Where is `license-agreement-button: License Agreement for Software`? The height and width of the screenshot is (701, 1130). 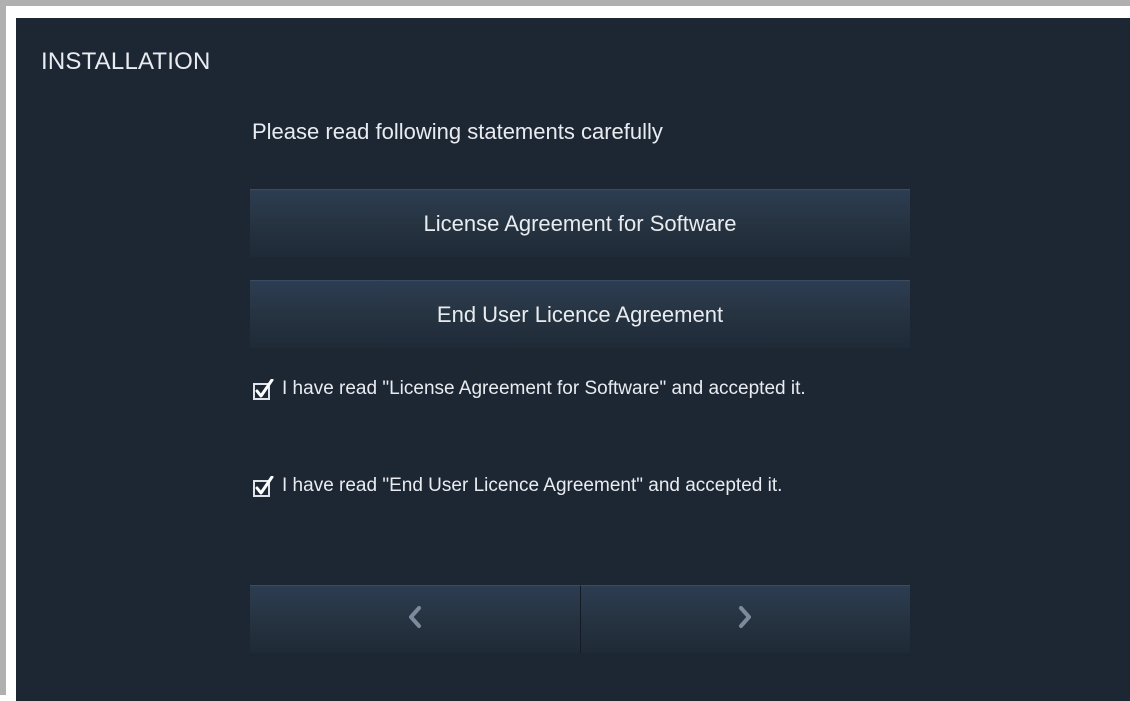 license-agreement-button: License Agreement for Software is located at coordinates (580, 223).